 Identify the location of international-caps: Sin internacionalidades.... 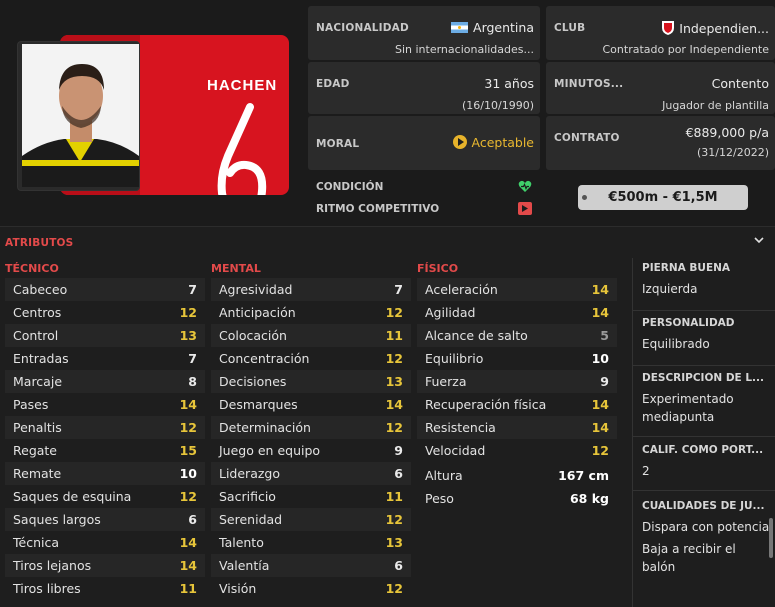
(464, 49).